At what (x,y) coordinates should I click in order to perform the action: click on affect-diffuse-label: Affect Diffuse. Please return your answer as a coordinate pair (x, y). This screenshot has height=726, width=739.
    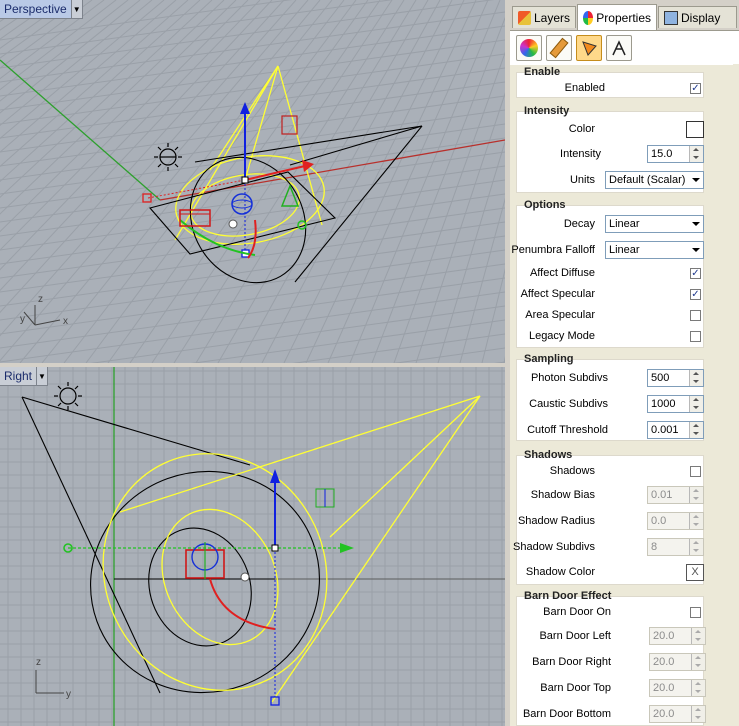
    Looking at the image, I should click on (562, 273).